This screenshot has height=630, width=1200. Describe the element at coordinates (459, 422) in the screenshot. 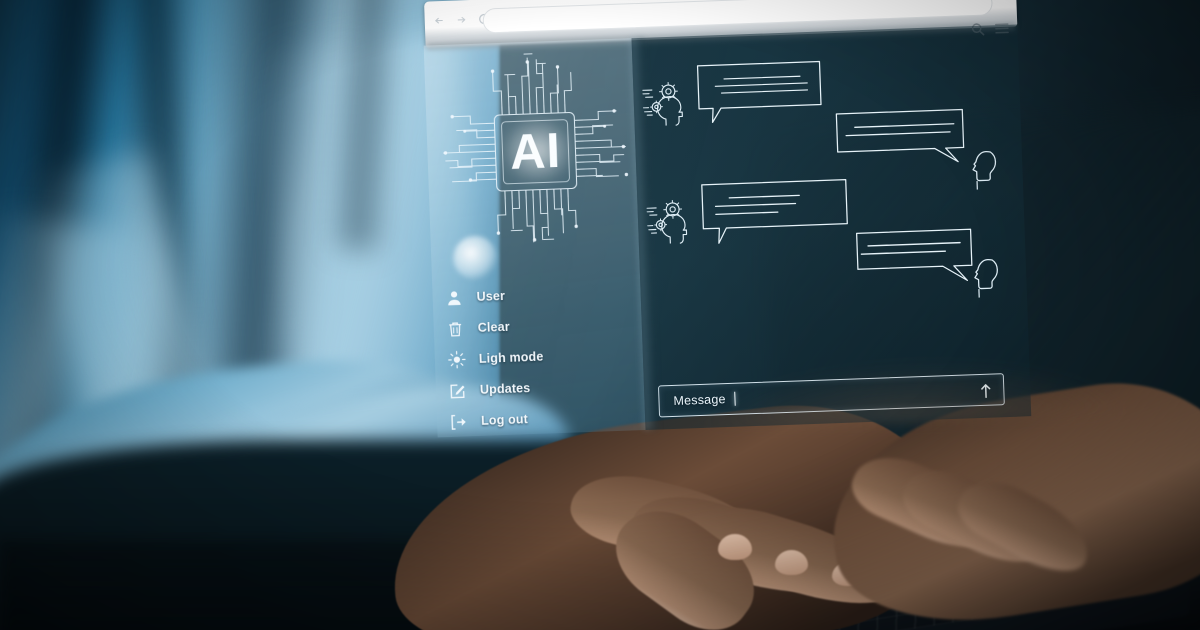

I see `logout-icon` at that location.